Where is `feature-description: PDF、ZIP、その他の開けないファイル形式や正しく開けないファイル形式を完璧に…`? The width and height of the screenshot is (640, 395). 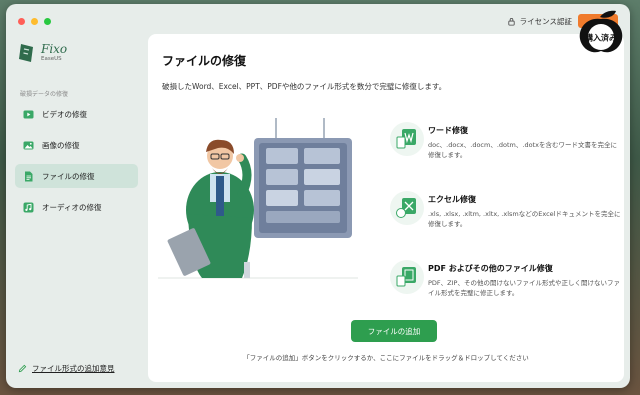 feature-description: PDF、ZIP、その他の開けないファイル形式や正しく開けないファイル形式を完璧に… is located at coordinates (524, 288).